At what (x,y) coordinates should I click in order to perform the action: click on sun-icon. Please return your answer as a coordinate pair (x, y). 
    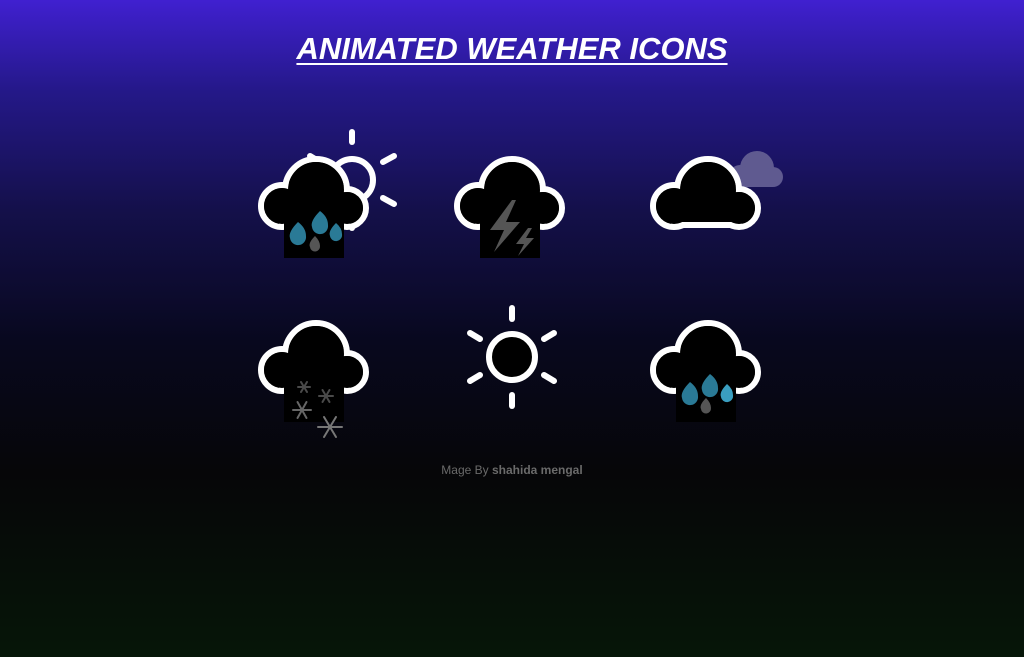
    Looking at the image, I should click on (512, 357).